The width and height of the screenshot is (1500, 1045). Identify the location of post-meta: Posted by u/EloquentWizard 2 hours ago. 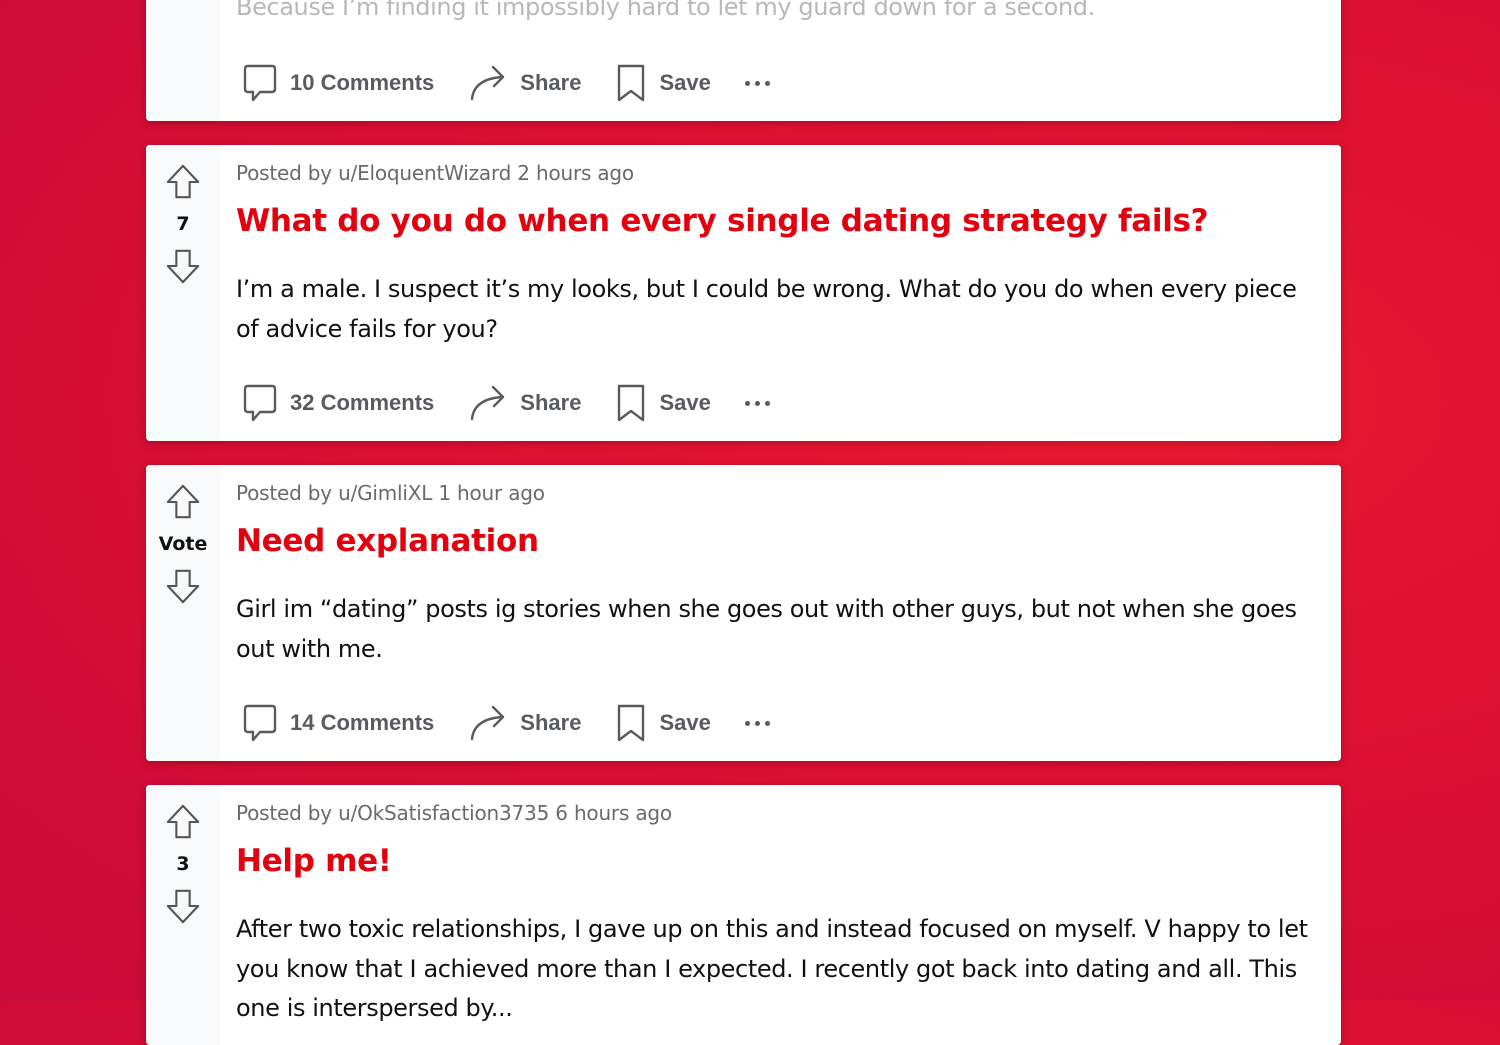
(435, 173).